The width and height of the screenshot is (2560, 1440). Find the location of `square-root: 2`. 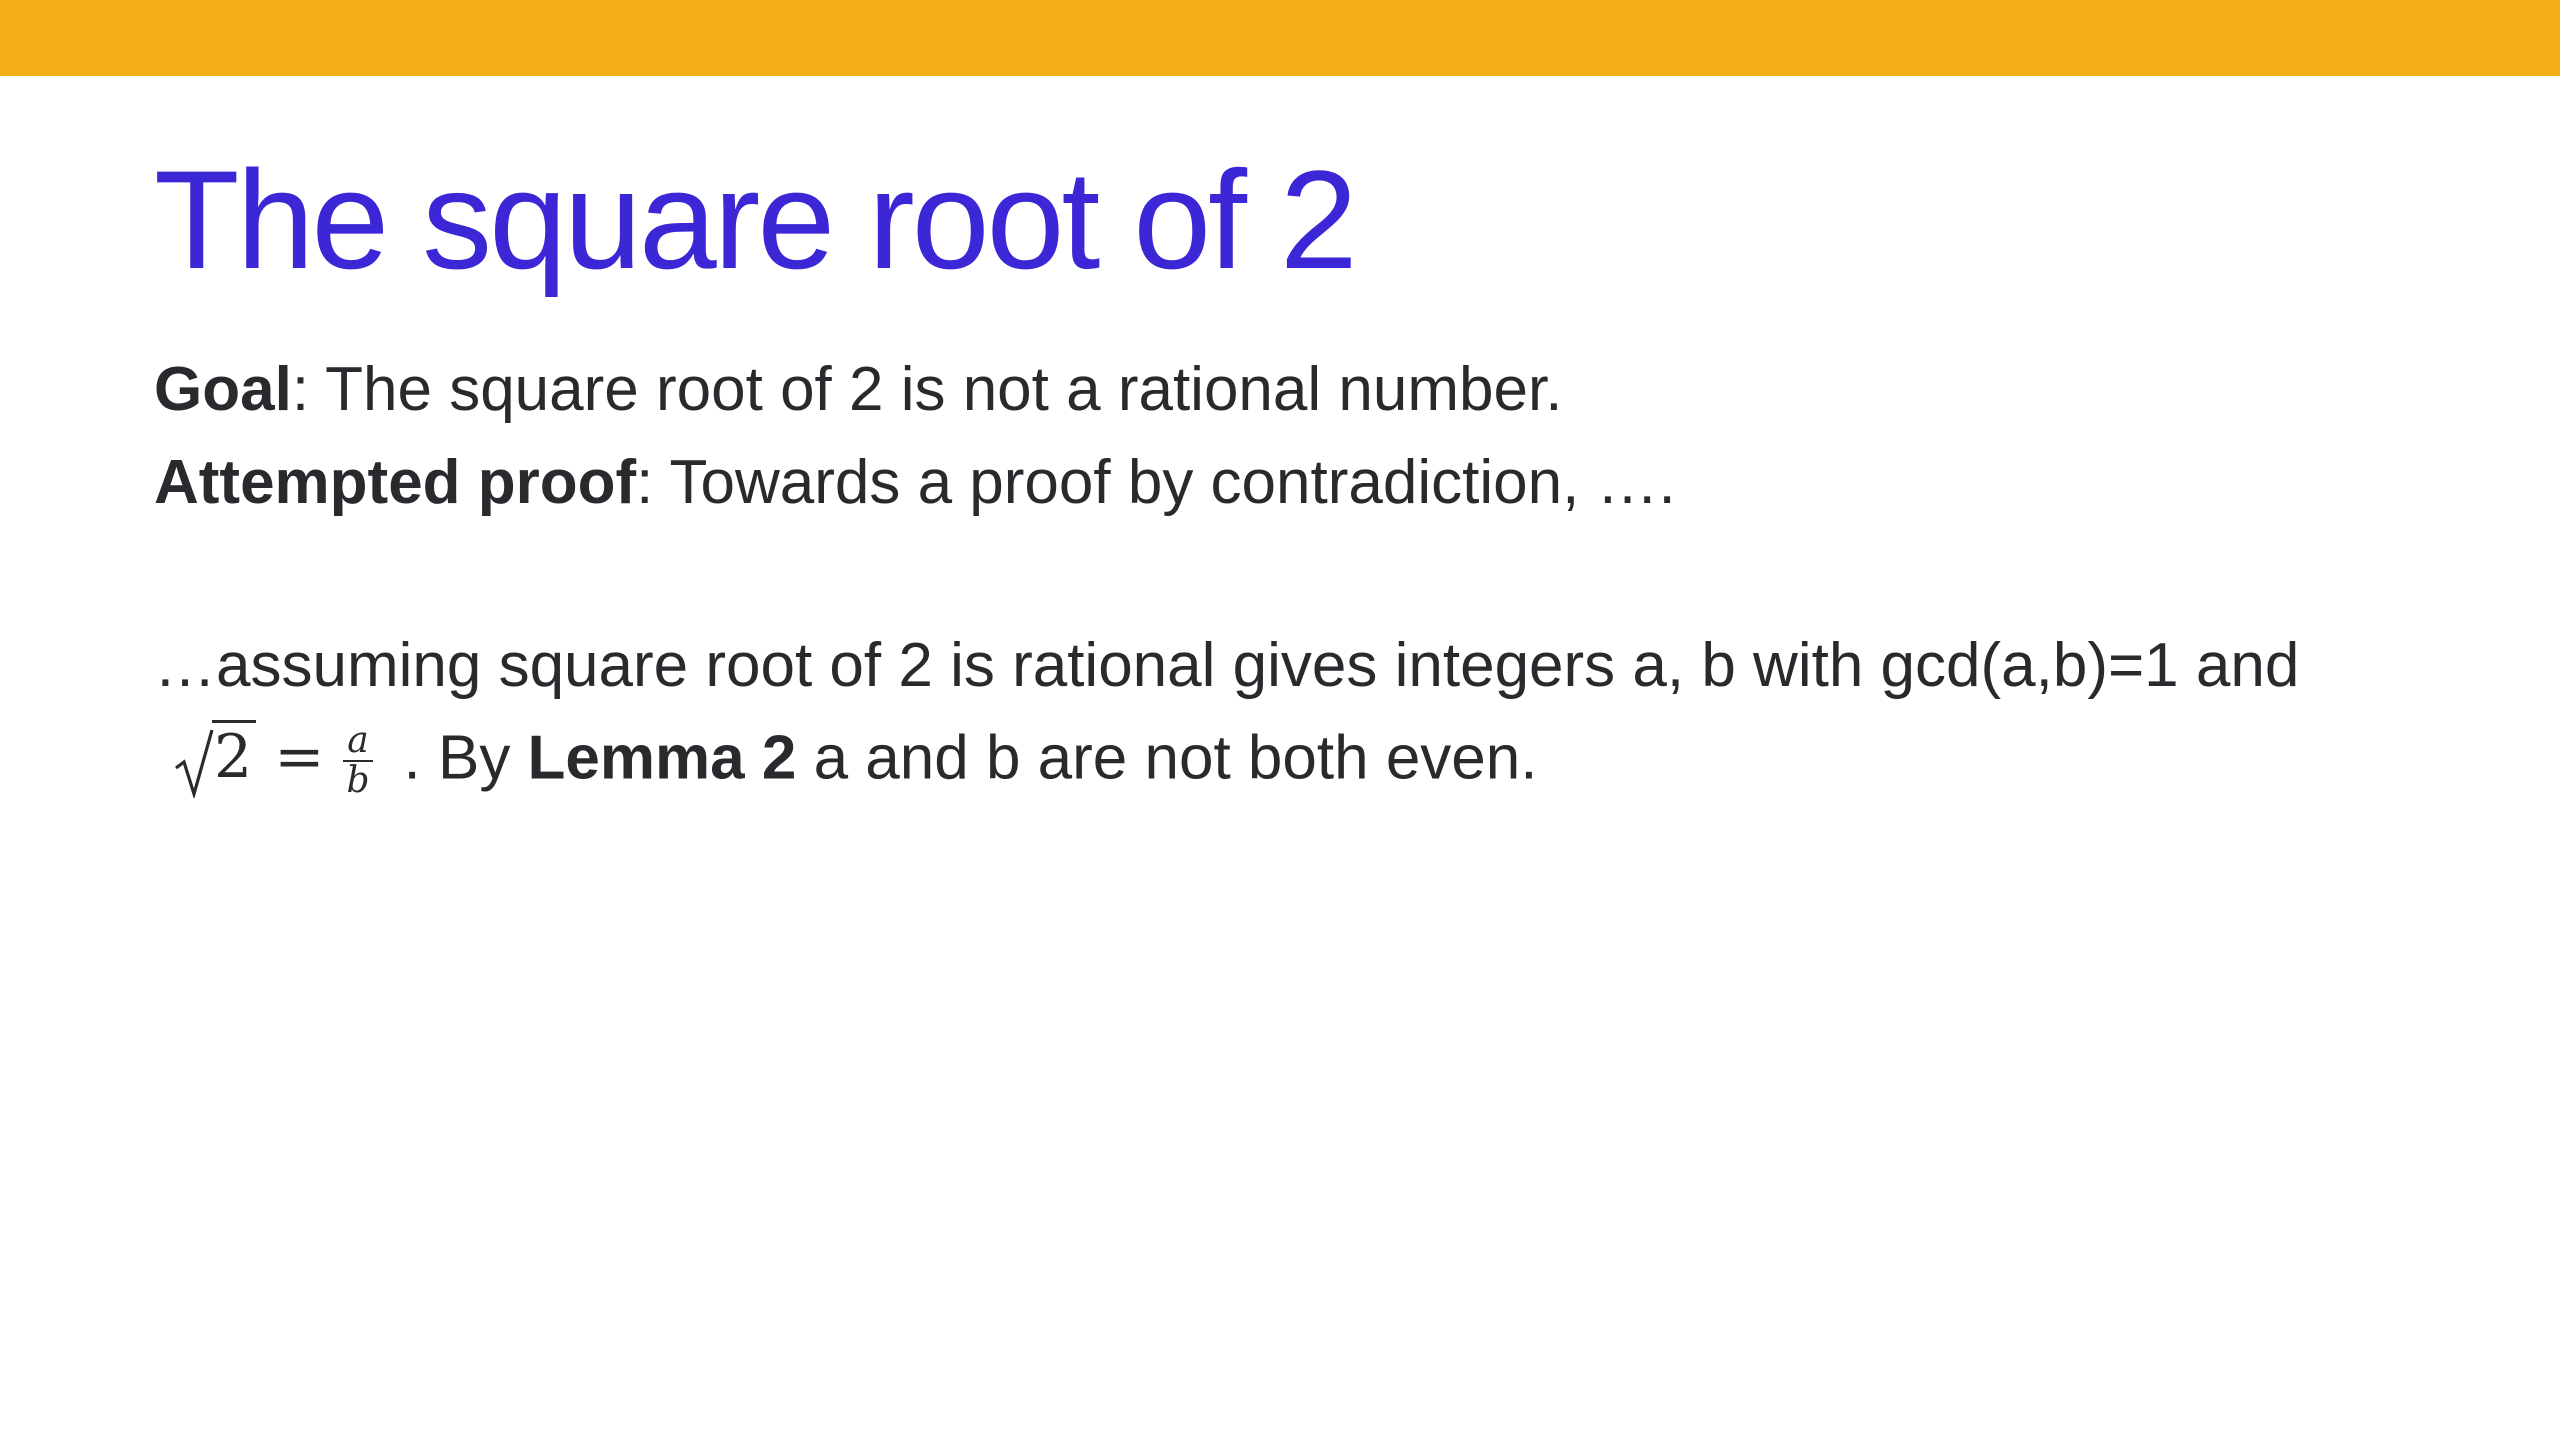

square-root: 2 is located at coordinates (215, 759).